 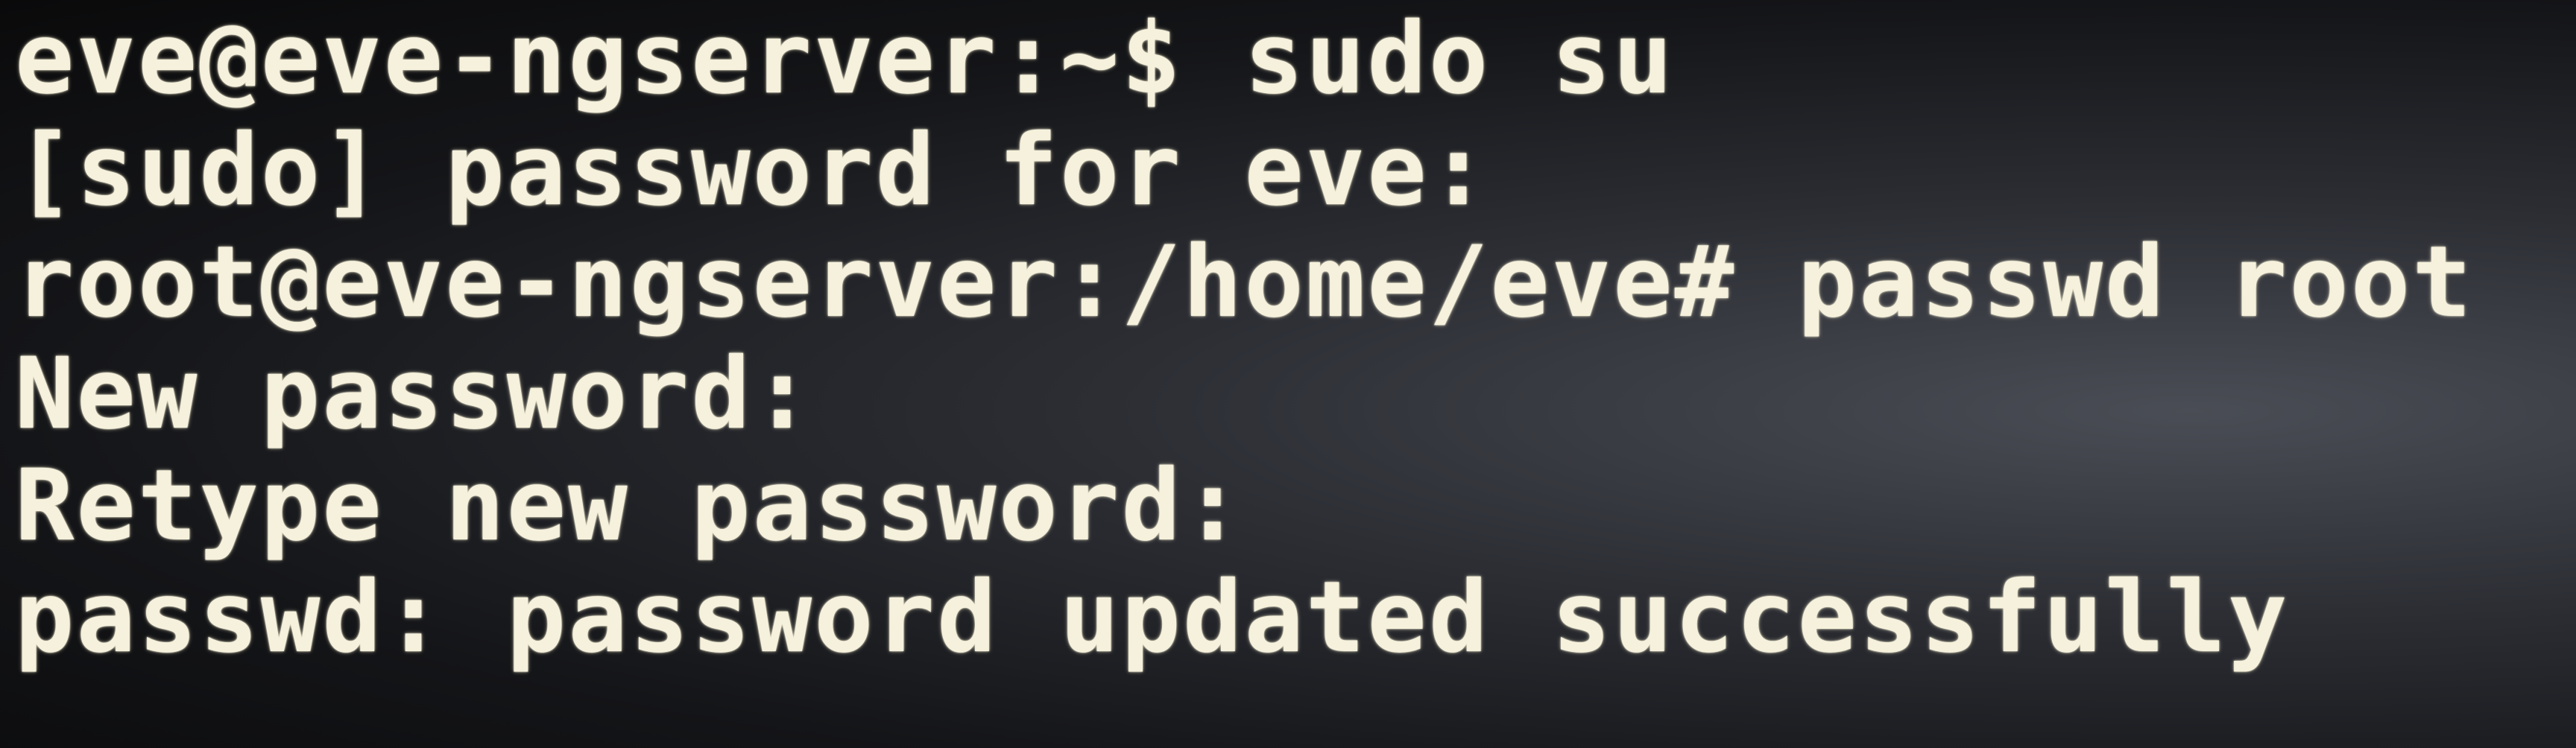 I want to click on terminal-line-success: passwd: password updated successfully, so click(x=1153, y=617).